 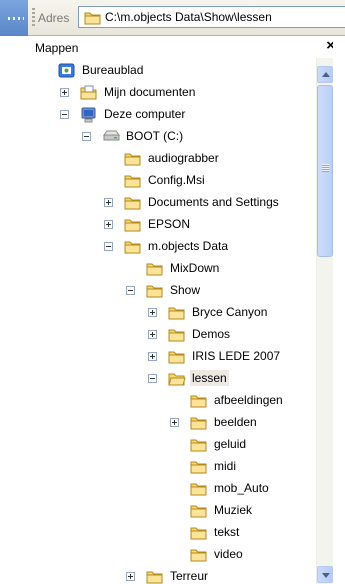 I want to click on tree-item: Bryce Canyon, so click(x=218, y=312).